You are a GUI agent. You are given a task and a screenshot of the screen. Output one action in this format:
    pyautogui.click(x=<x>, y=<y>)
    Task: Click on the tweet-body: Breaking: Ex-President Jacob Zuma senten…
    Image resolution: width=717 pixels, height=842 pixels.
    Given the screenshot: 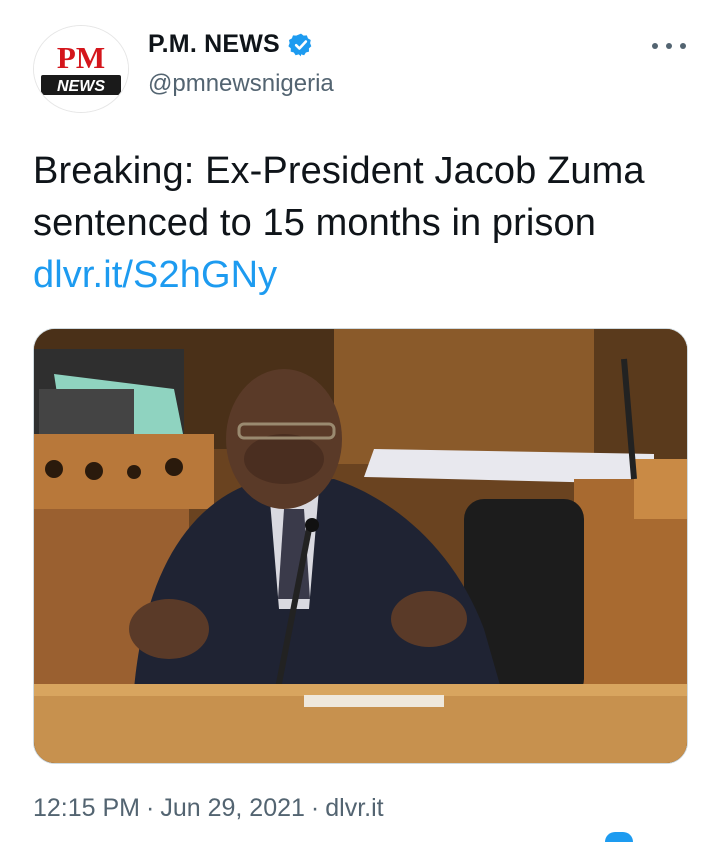 What is the action you would take?
    pyautogui.click(x=339, y=197)
    